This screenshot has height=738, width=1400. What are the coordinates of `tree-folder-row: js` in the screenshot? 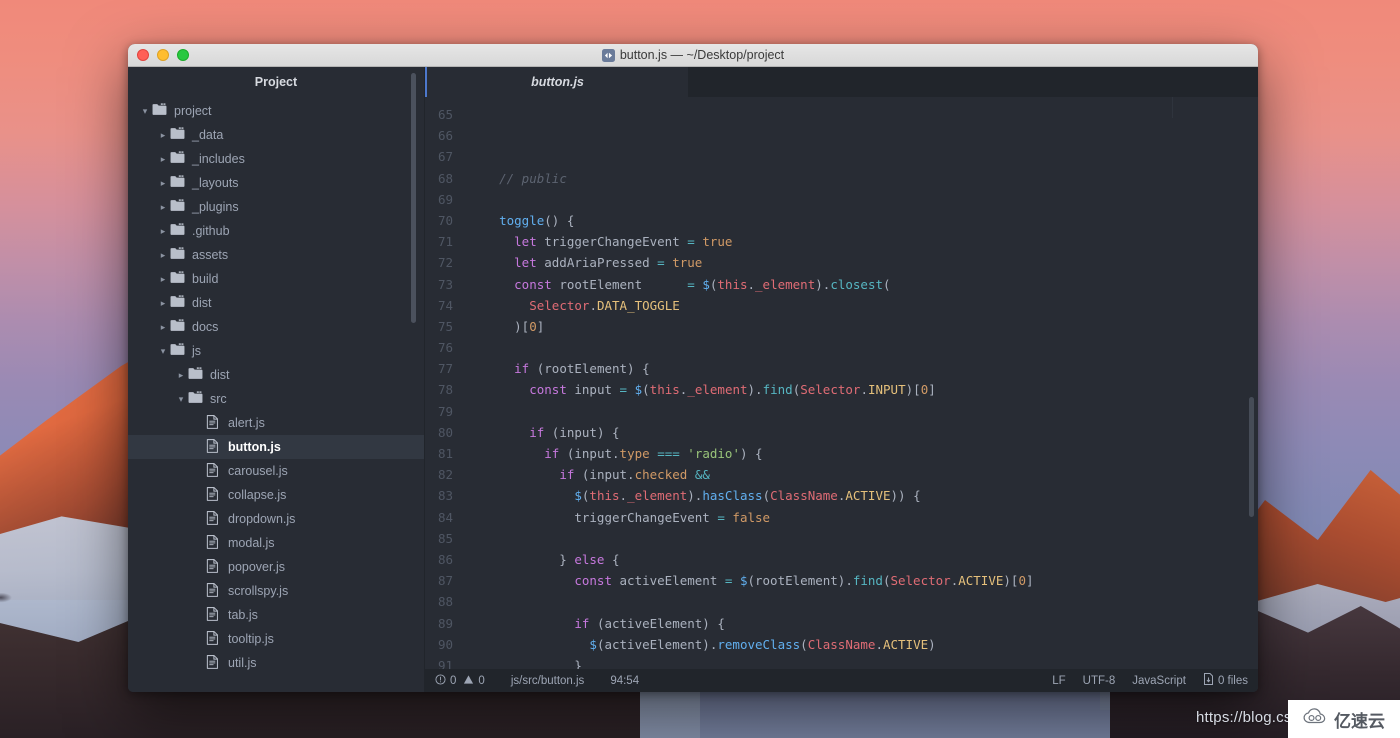 It's located at (276, 351).